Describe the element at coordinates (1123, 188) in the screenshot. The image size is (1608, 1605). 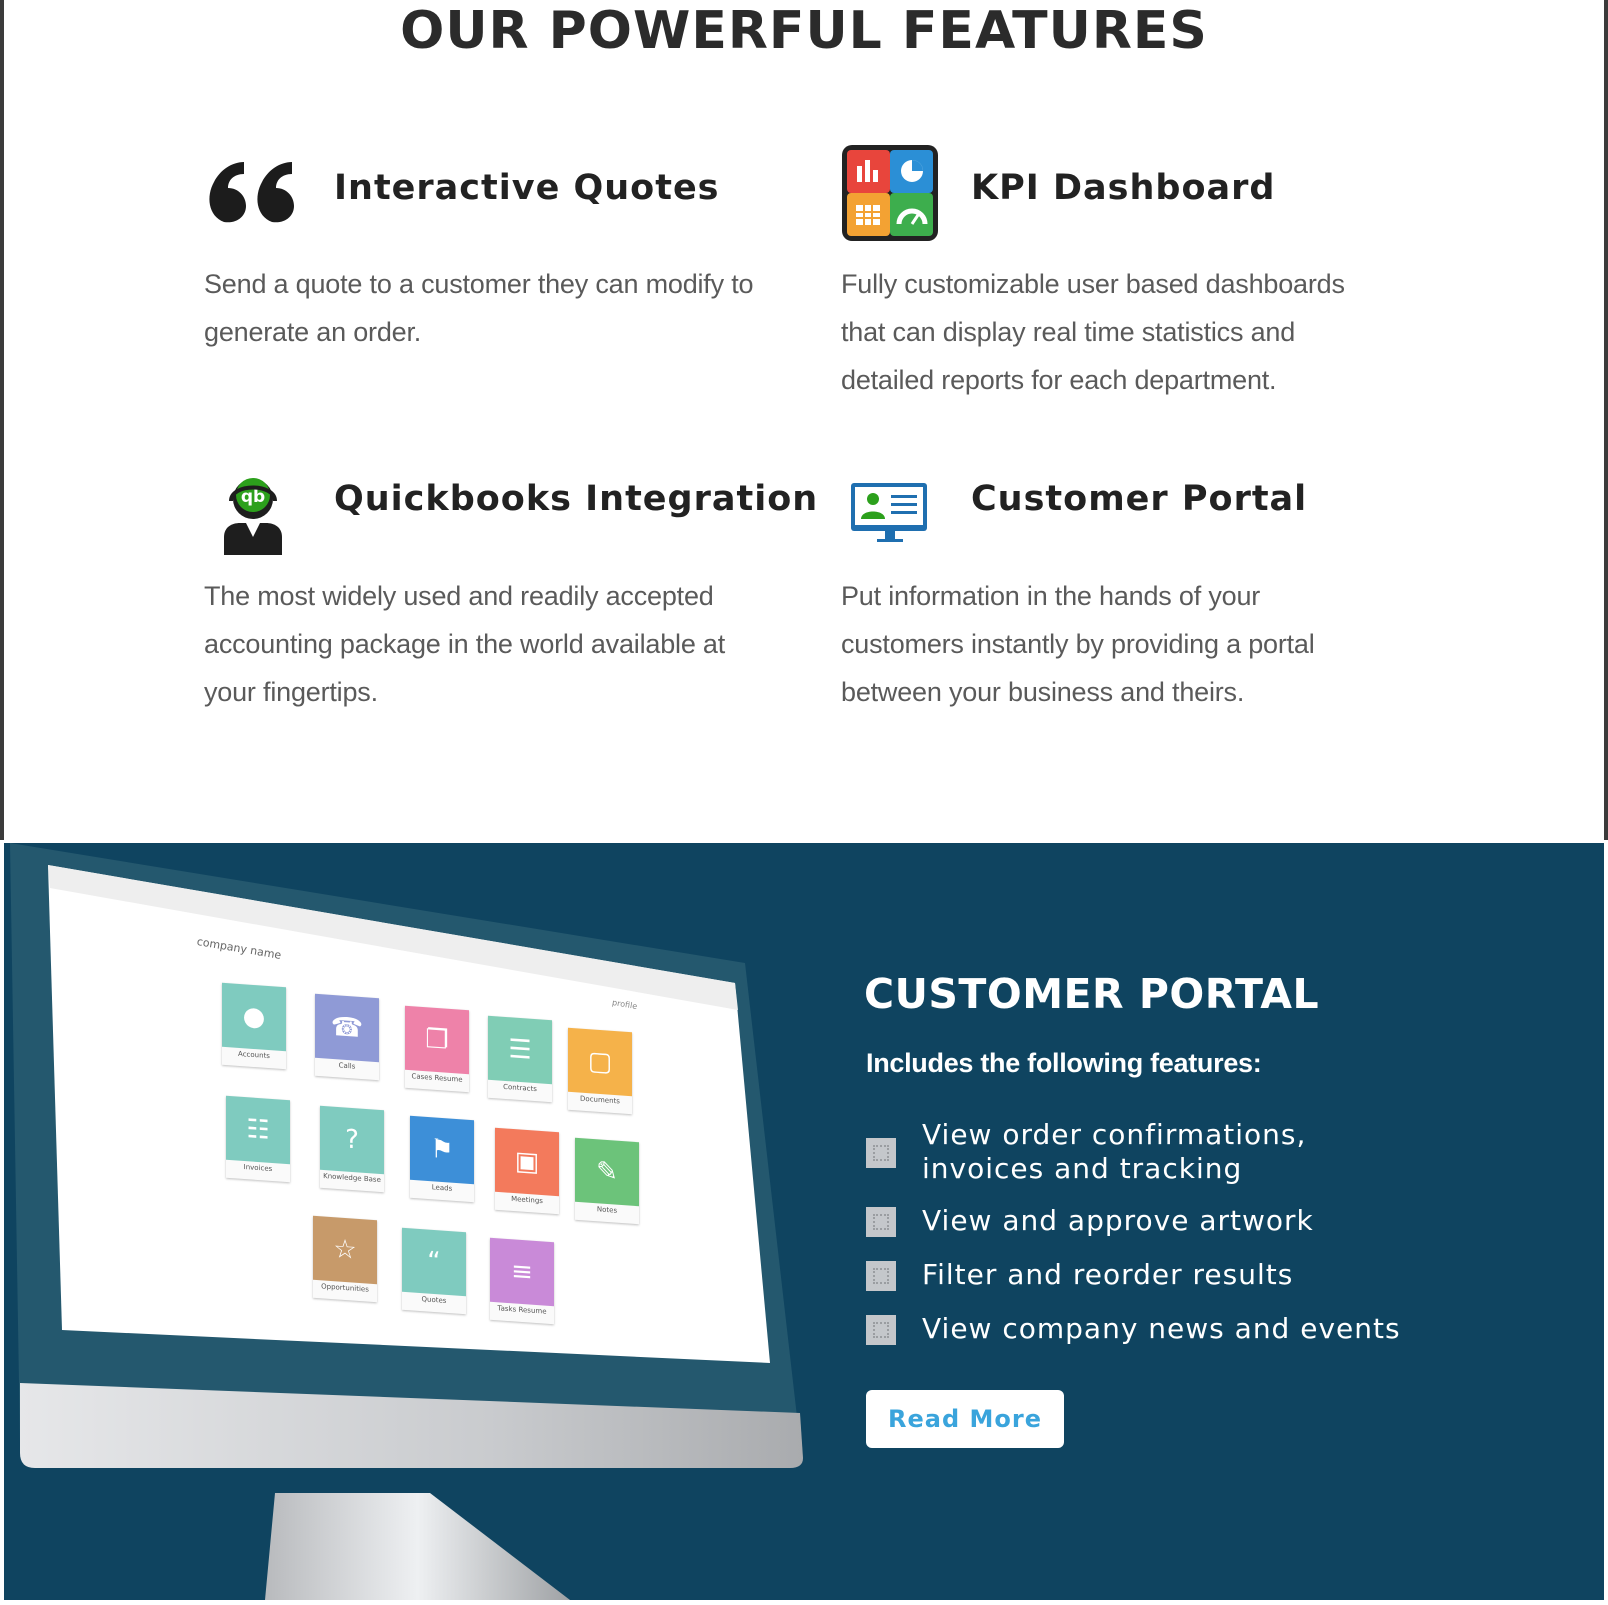
I see `feature-title: KPI Dashboard` at that location.